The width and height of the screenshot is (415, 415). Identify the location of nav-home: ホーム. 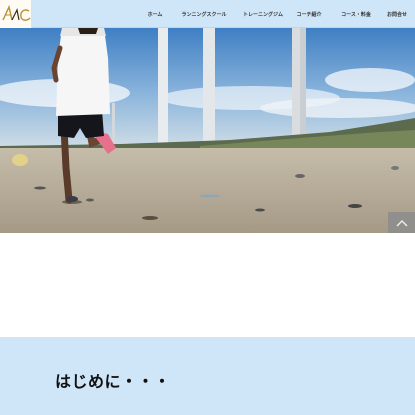
(155, 14).